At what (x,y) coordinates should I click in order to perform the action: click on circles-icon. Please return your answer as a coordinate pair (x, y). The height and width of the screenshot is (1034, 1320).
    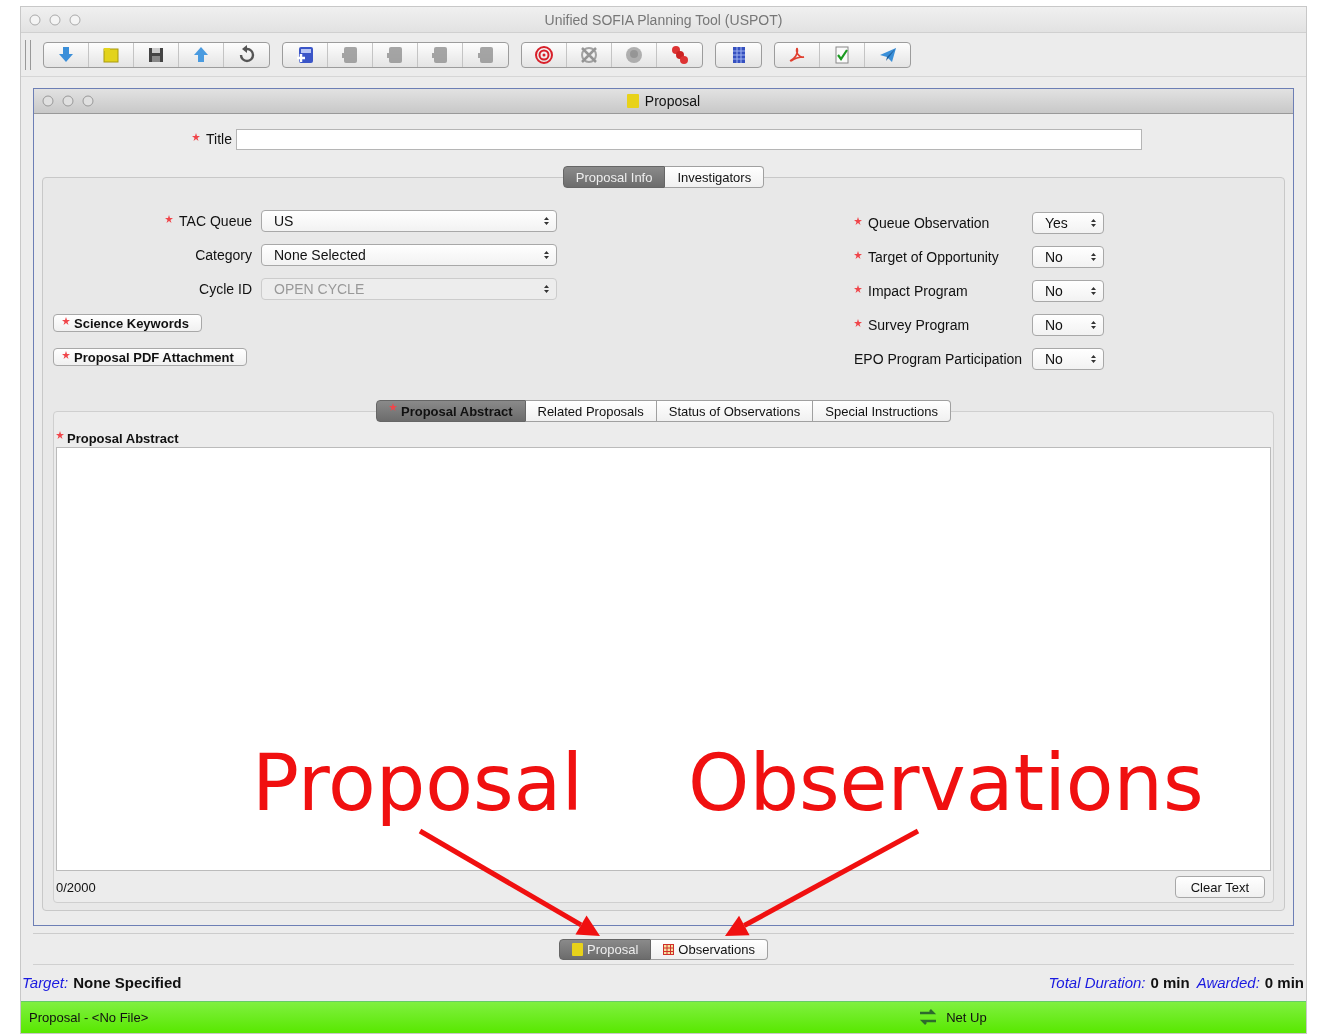
    Looking at the image, I should click on (679, 54).